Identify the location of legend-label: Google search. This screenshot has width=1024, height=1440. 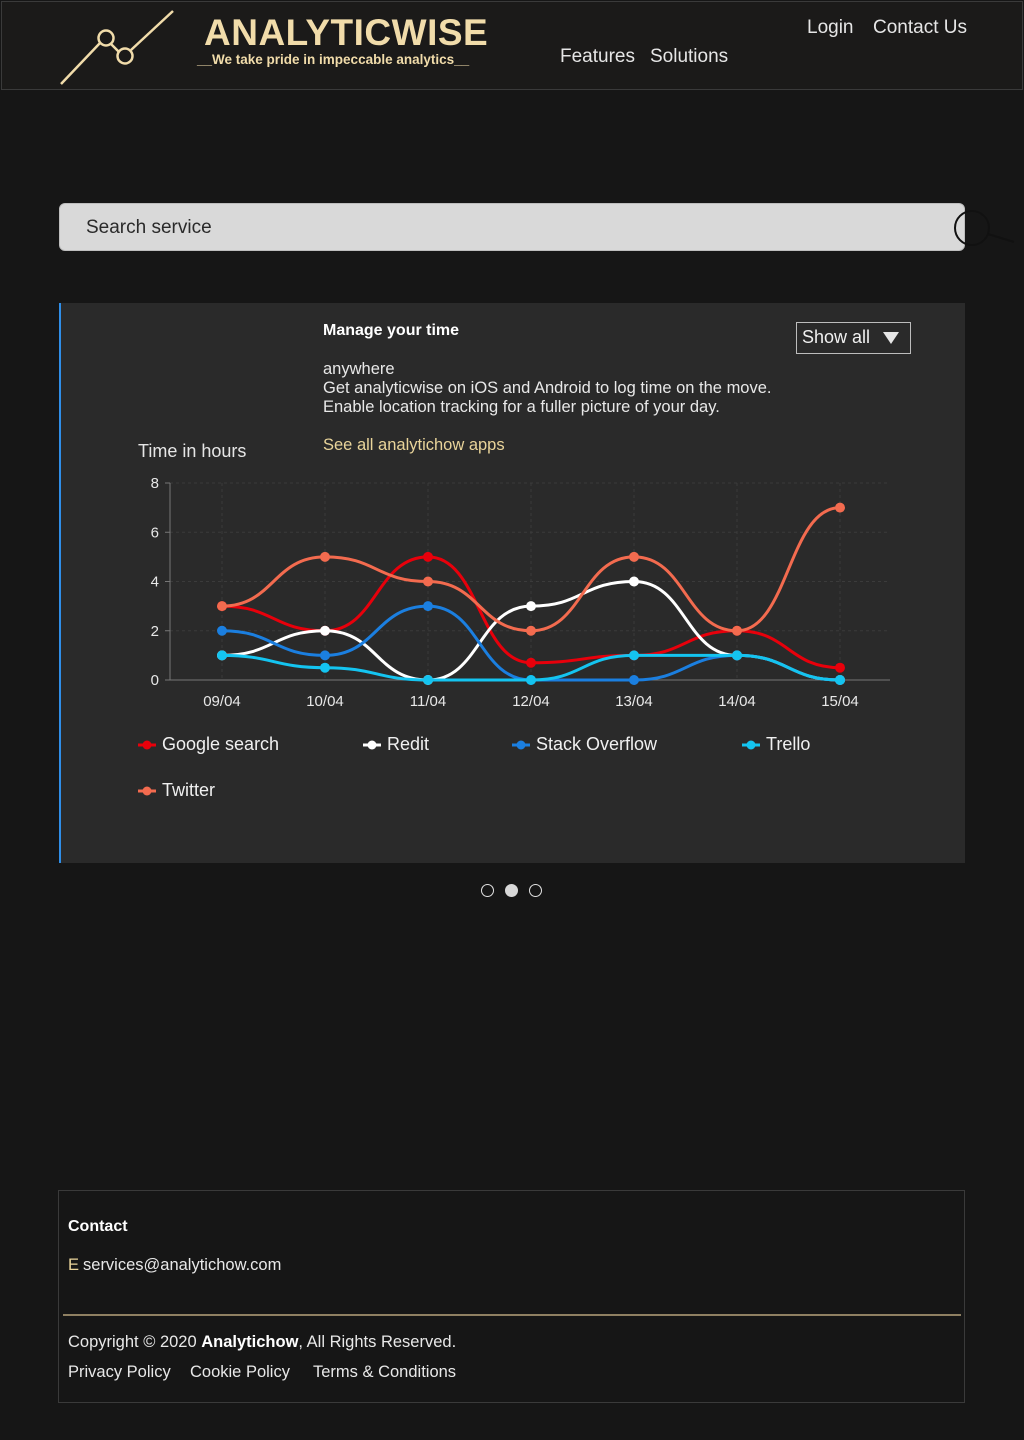
(221, 744).